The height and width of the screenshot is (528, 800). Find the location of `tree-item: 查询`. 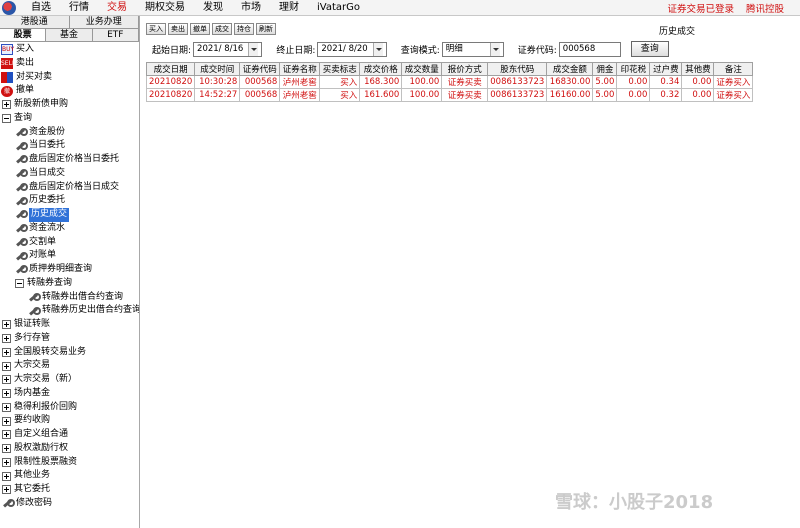

tree-item: 查询 is located at coordinates (69, 119).